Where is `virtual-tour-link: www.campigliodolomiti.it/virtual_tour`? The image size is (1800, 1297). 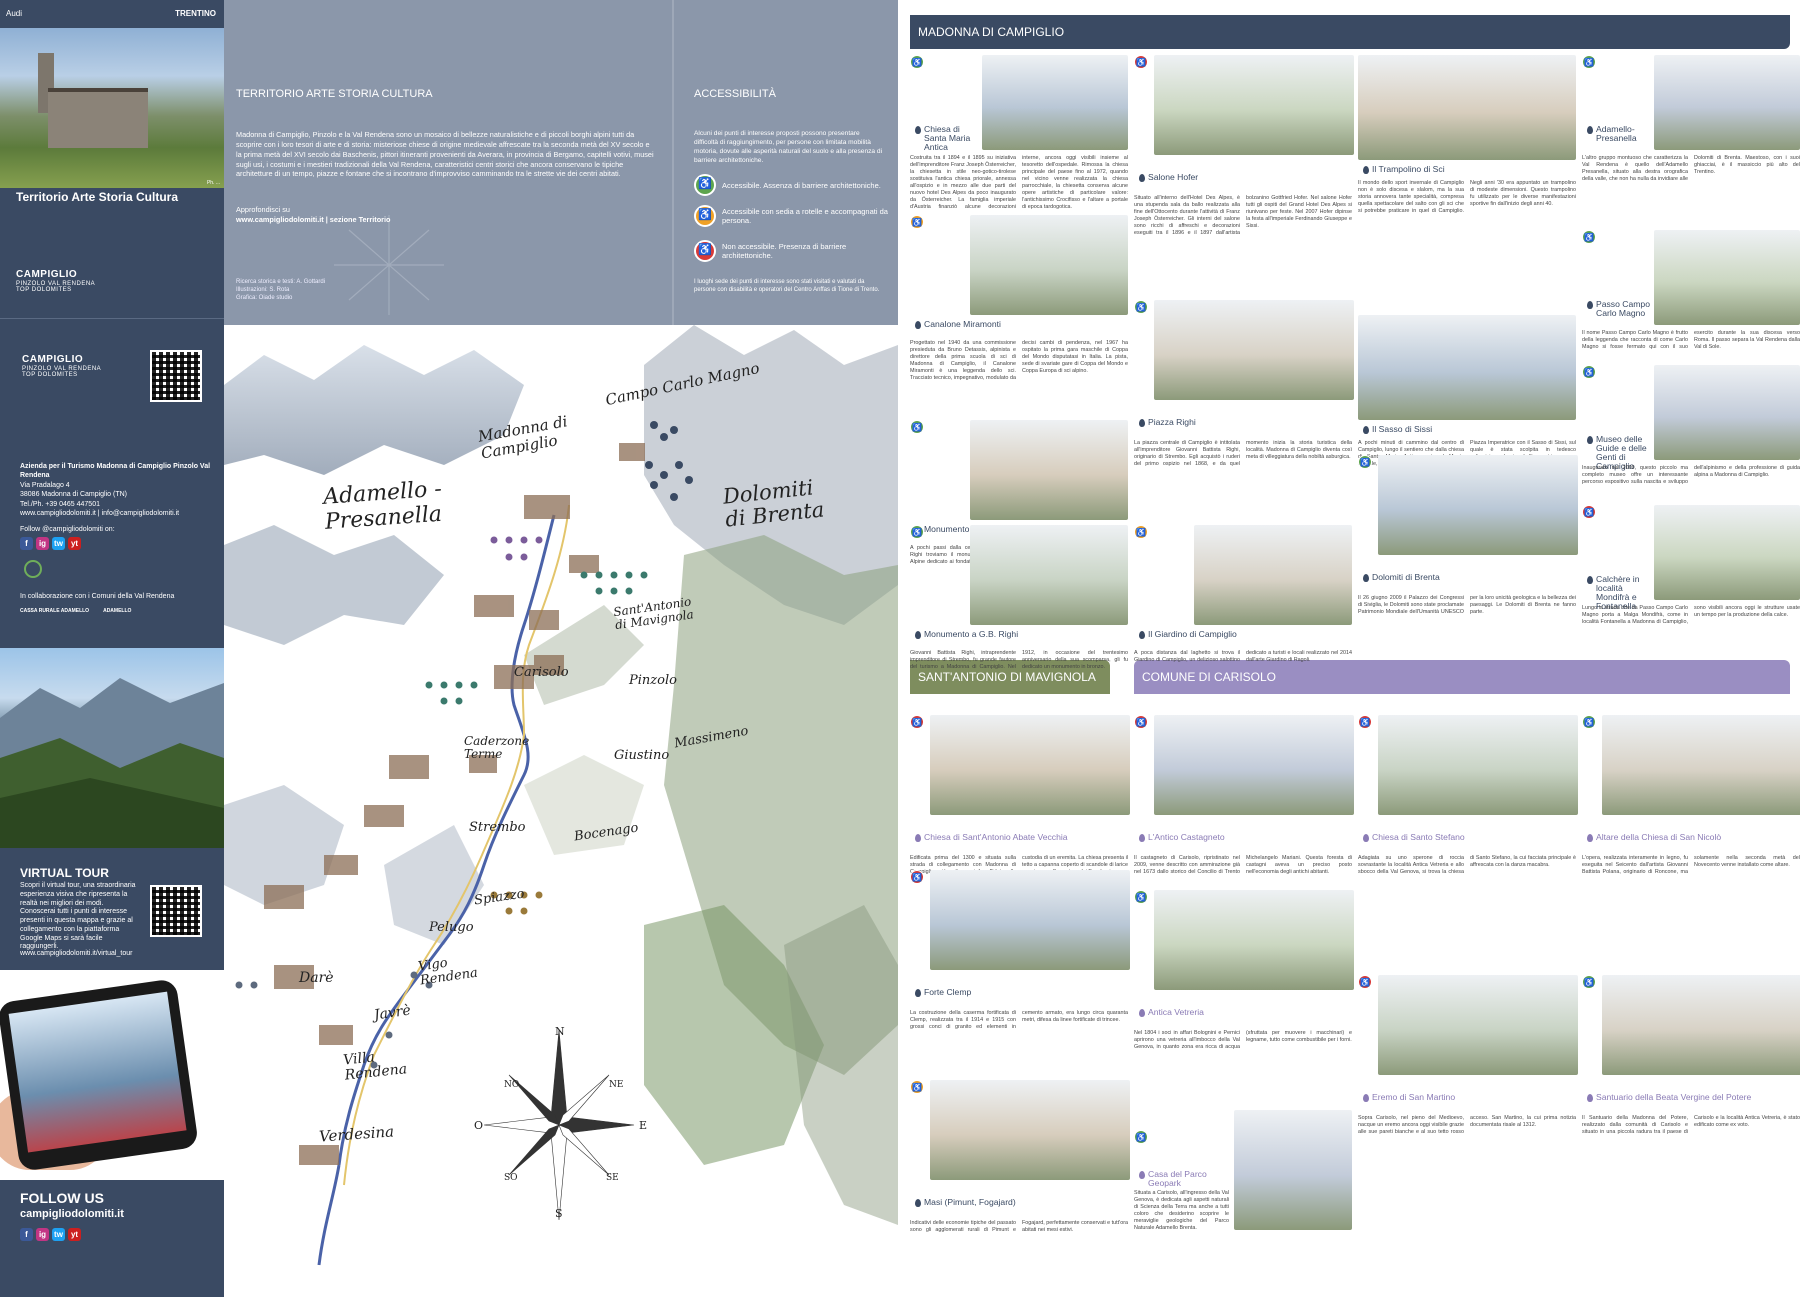
virtual-tour-link: www.campigliodolomiti.it/virtual_tour is located at coordinates (76, 953).